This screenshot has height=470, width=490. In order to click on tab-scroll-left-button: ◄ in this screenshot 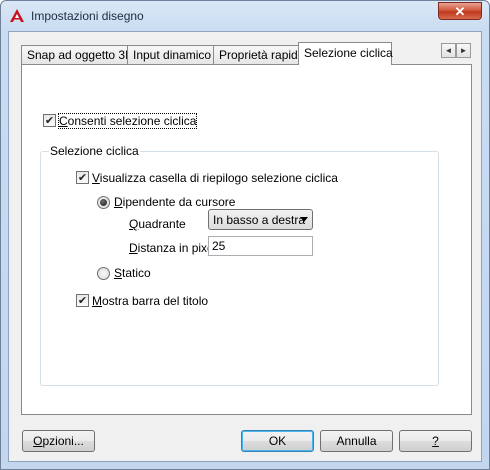, I will do `click(448, 50)`.